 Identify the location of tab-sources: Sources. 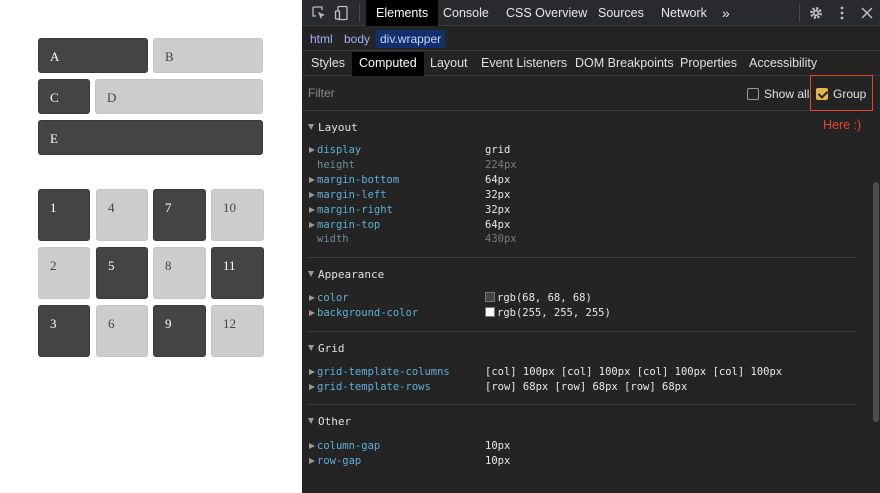
(621, 13).